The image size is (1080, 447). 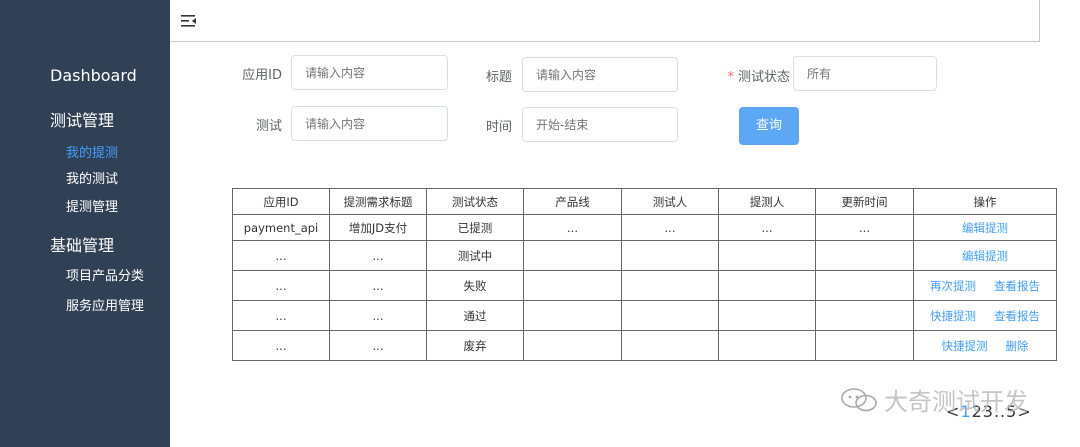 What do you see at coordinates (730, 77) in the screenshot?
I see `required-mark: *` at bounding box center [730, 77].